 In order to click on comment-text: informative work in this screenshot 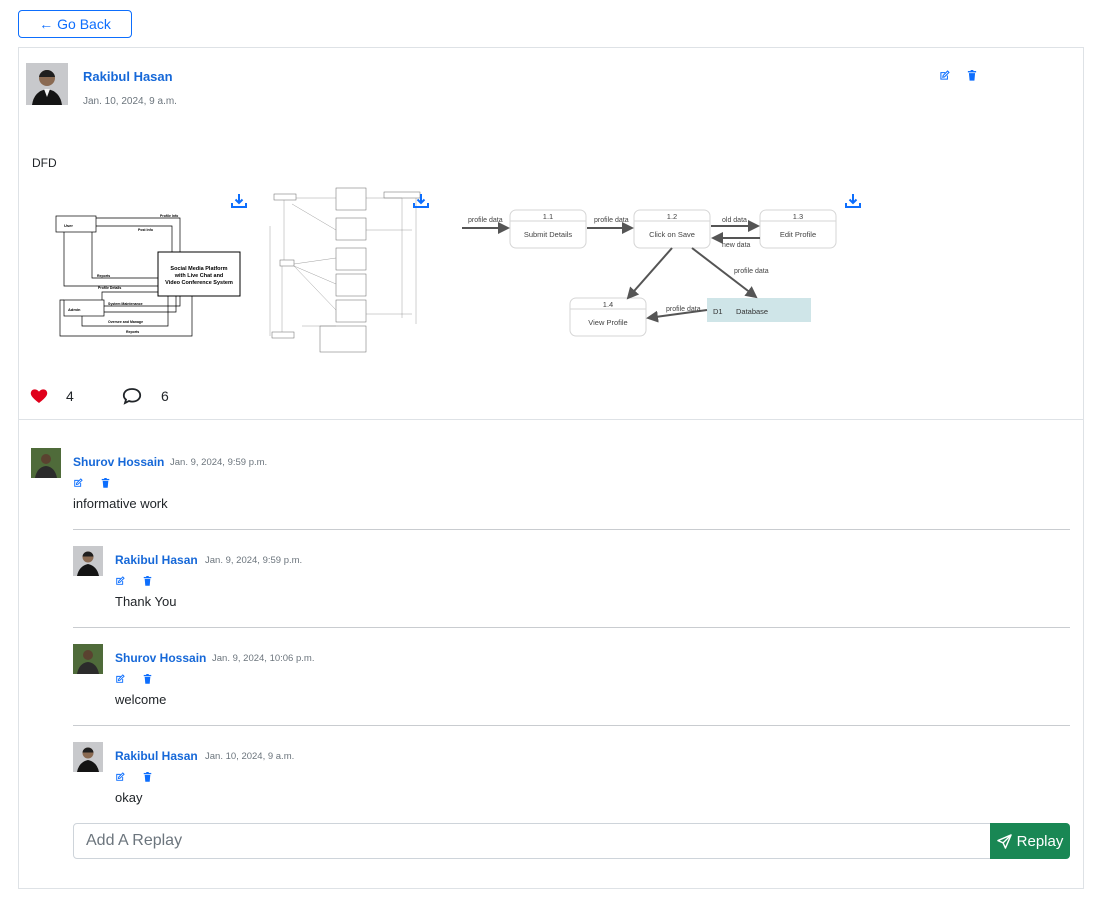, I will do `click(120, 503)`.